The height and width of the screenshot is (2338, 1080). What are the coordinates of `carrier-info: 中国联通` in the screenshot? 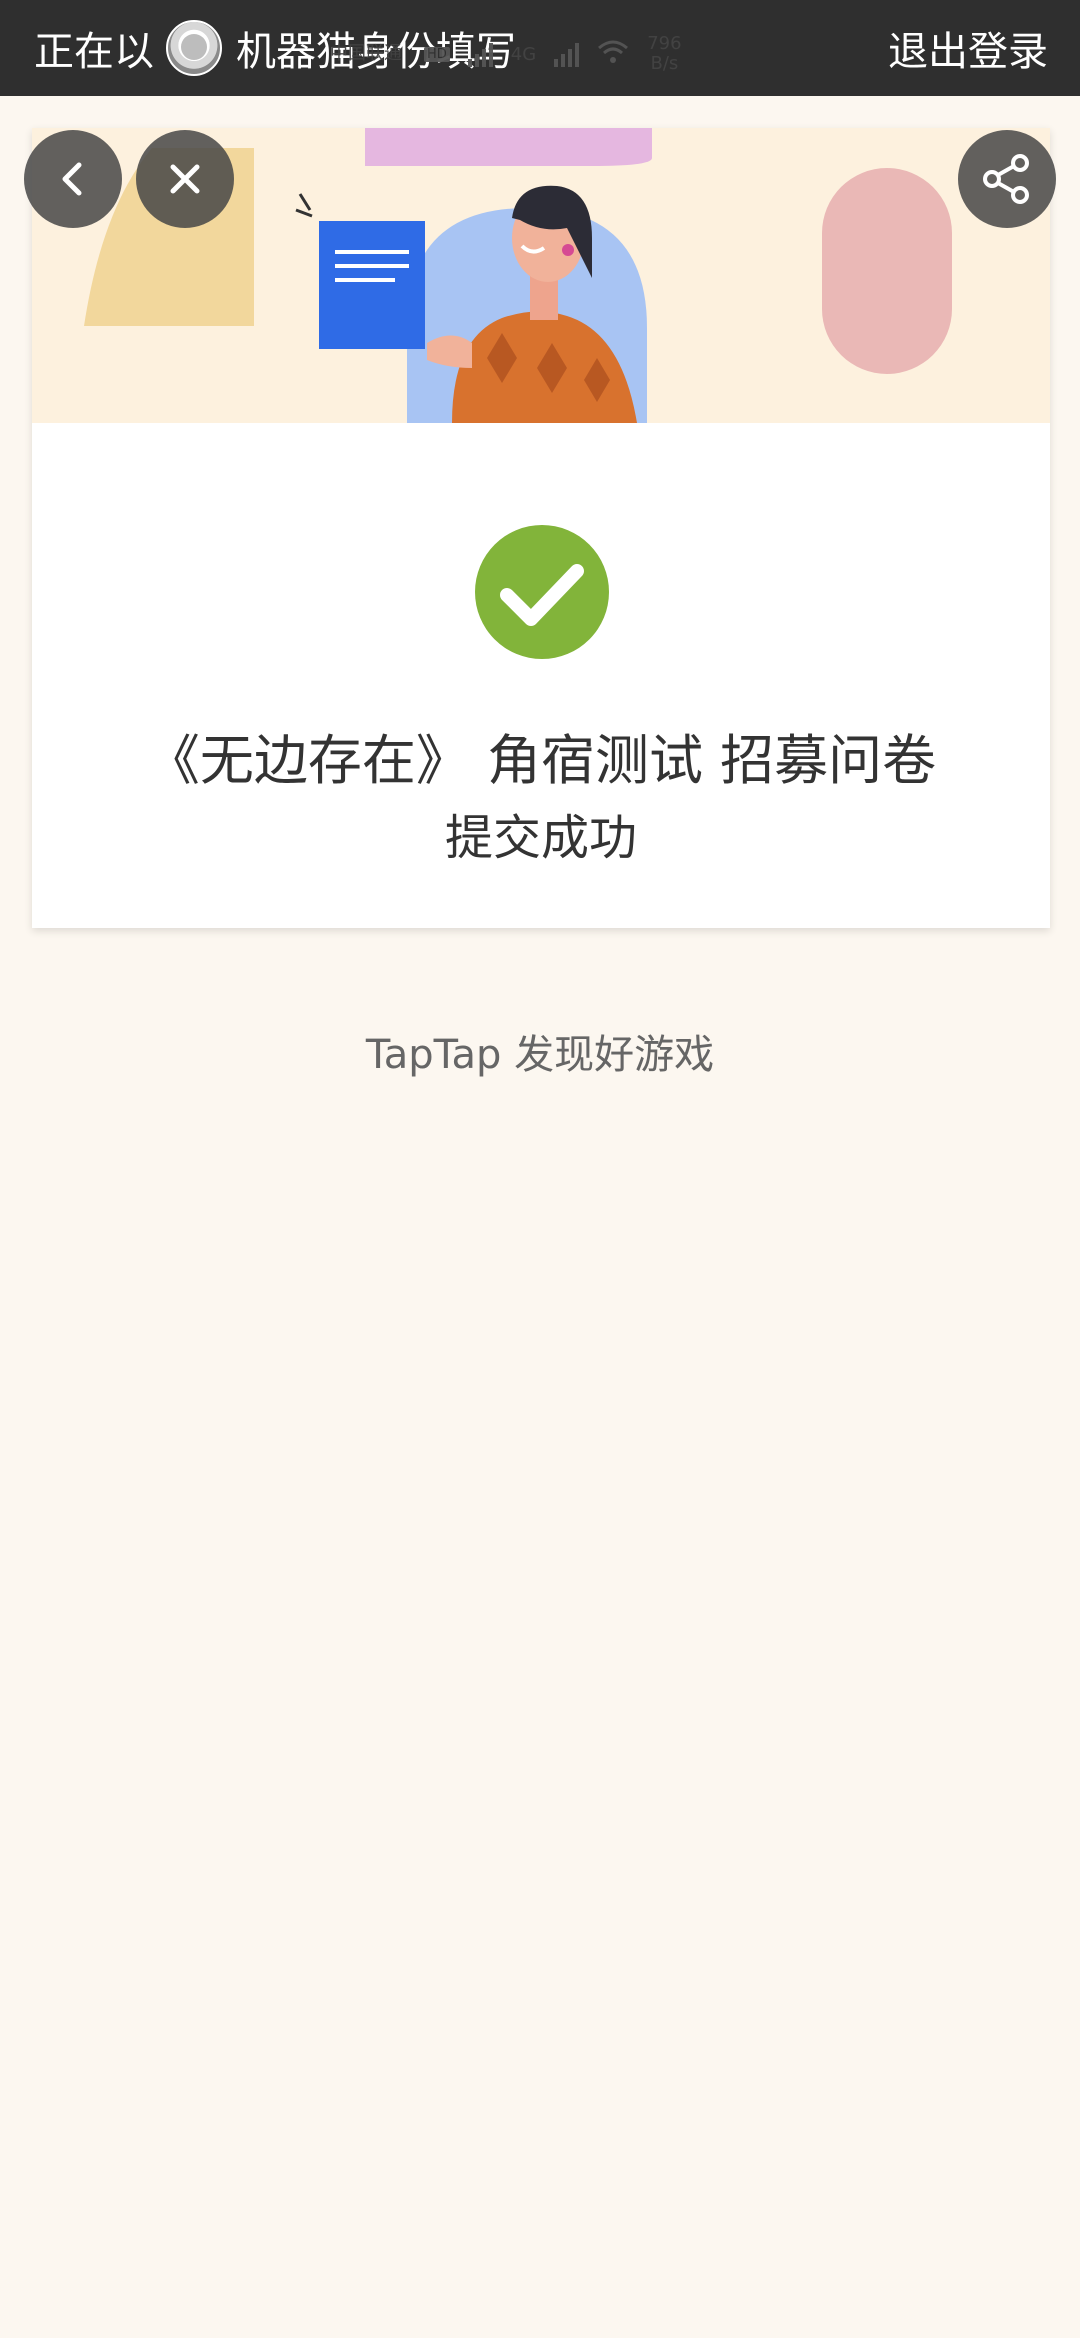 It's located at (366, 54).